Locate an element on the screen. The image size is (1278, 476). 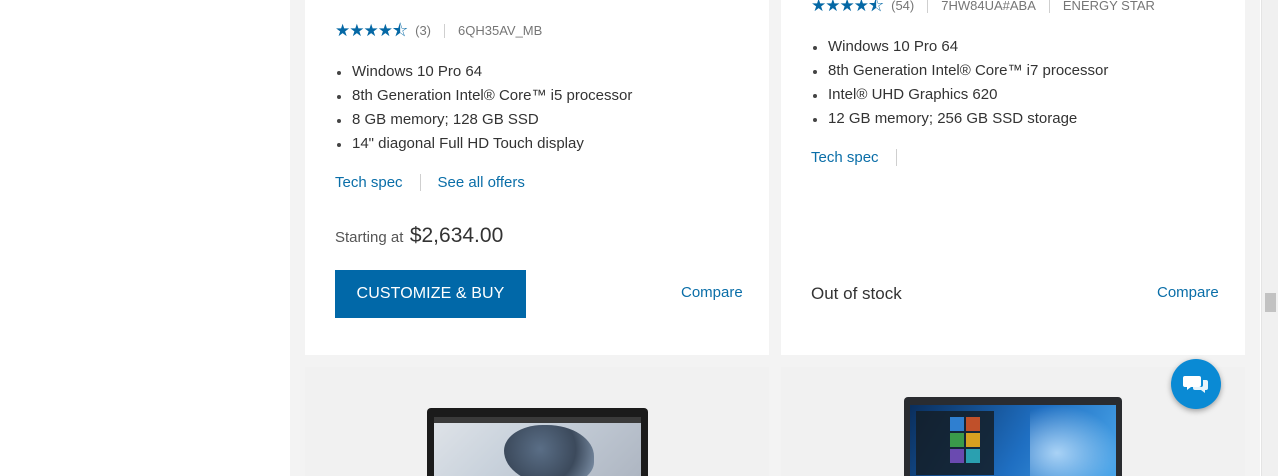
spec-item: 8 GB memory; 128 GB SSD is located at coordinates (483, 120).